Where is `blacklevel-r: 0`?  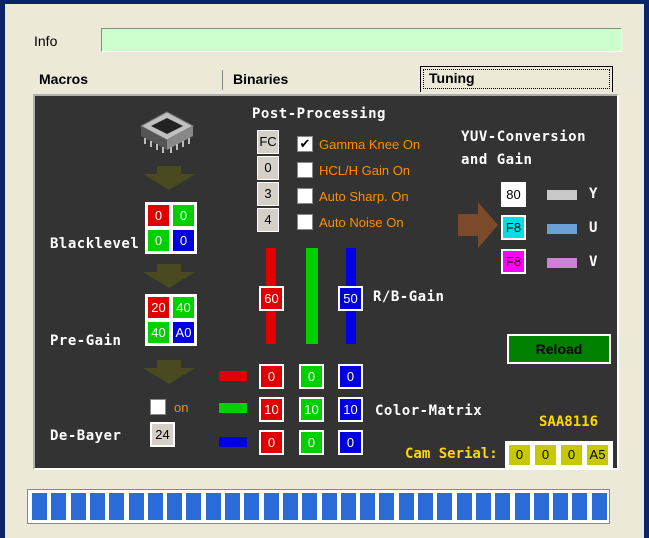 blacklevel-r: 0 is located at coordinates (158, 215).